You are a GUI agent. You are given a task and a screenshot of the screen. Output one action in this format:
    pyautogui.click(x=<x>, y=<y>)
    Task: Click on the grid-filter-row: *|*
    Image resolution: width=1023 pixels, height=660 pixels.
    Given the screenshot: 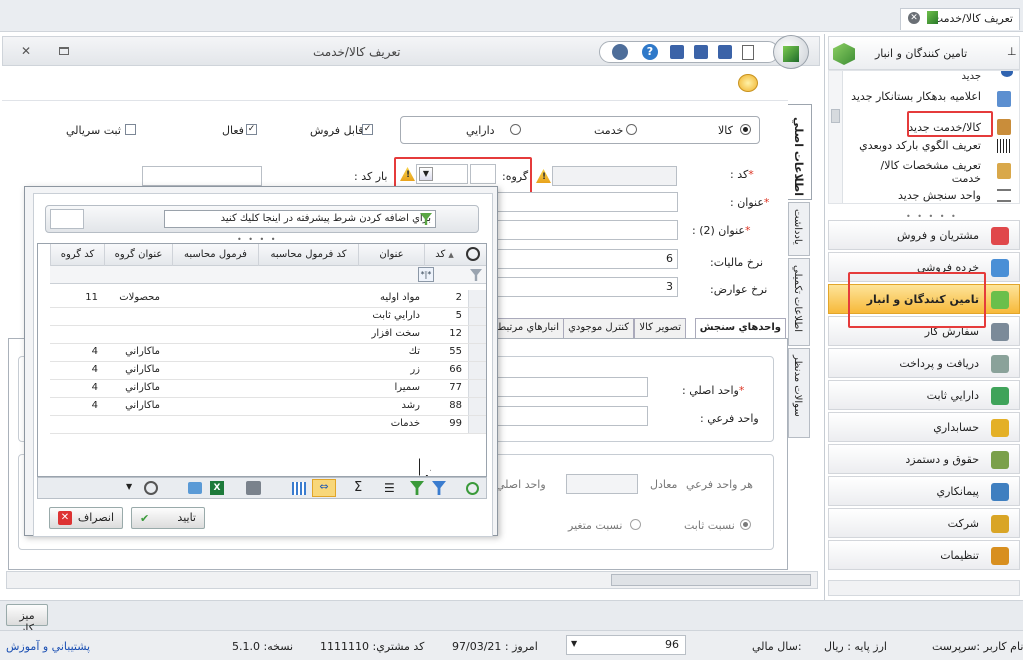 What is the action you would take?
    pyautogui.click(x=268, y=275)
    